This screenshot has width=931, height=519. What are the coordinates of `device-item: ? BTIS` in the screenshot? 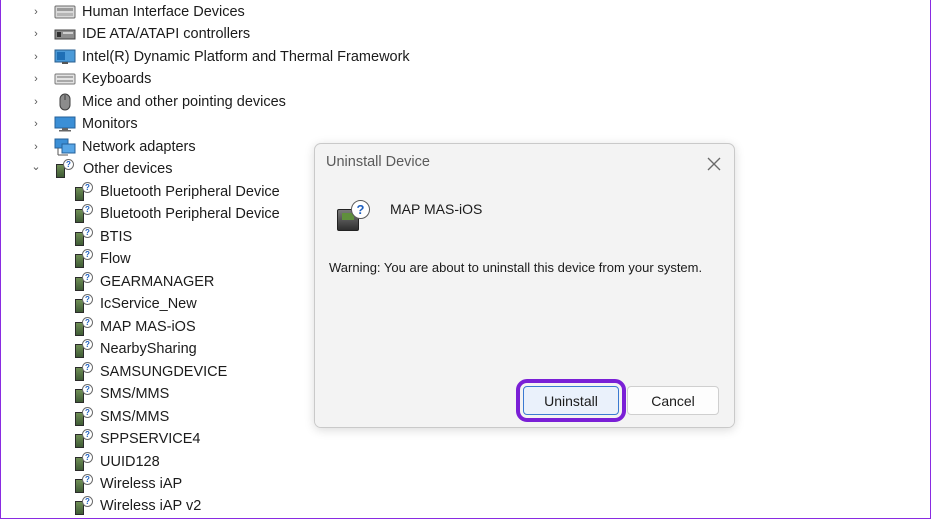 It's located at (102, 237).